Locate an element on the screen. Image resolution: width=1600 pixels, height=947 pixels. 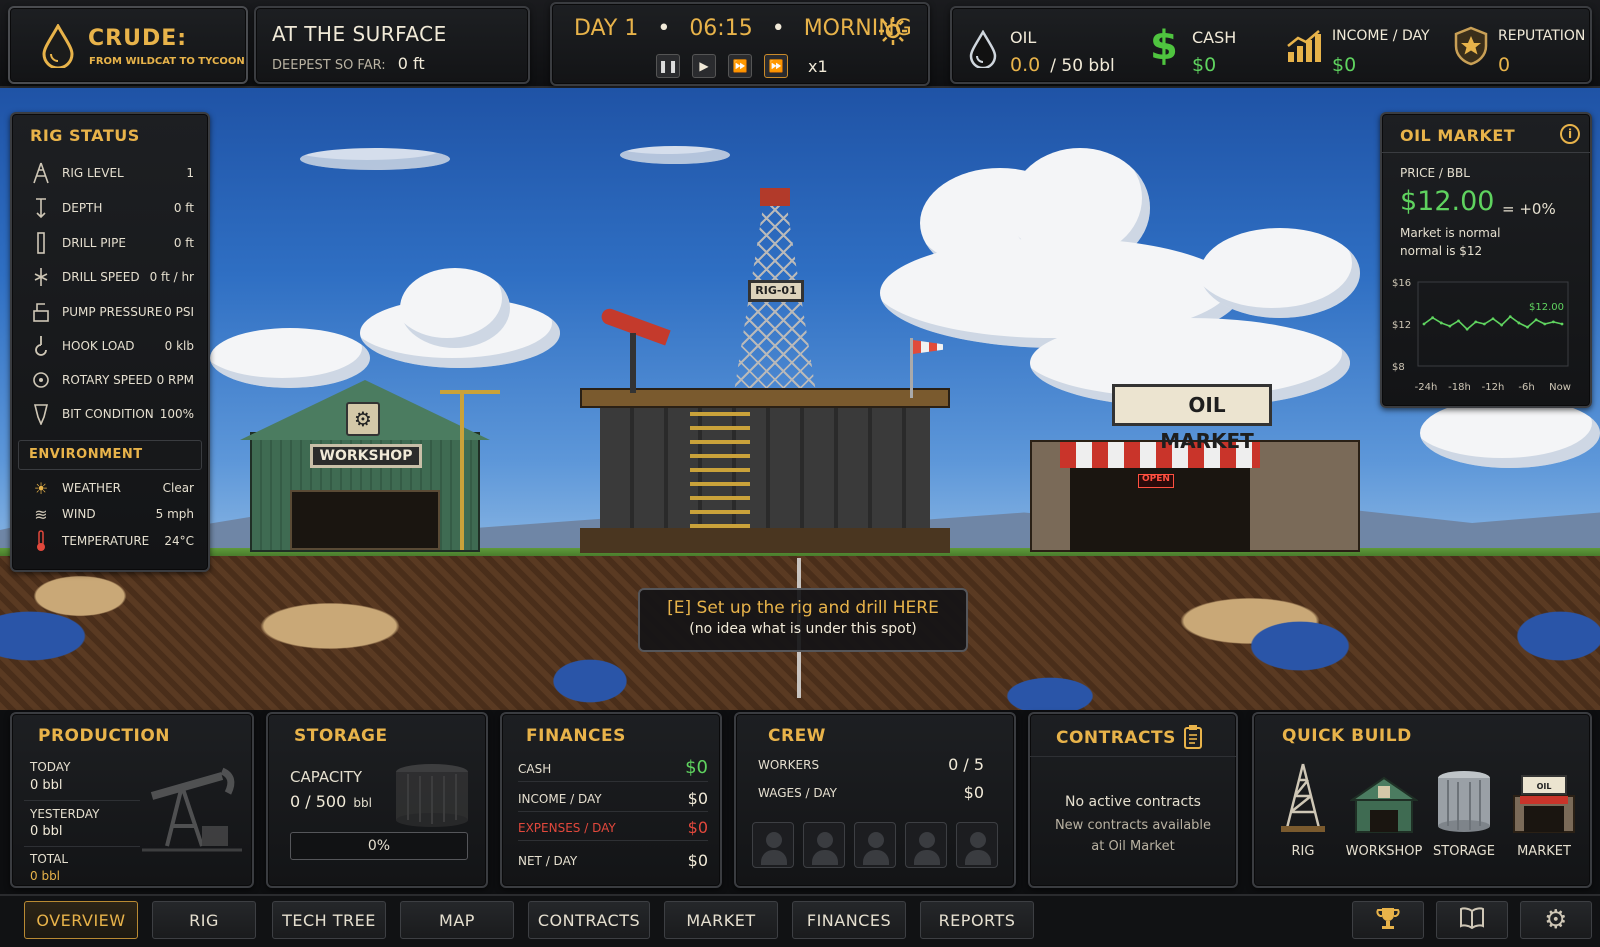
stat-label: DRILL SPEED is located at coordinates (101, 277).